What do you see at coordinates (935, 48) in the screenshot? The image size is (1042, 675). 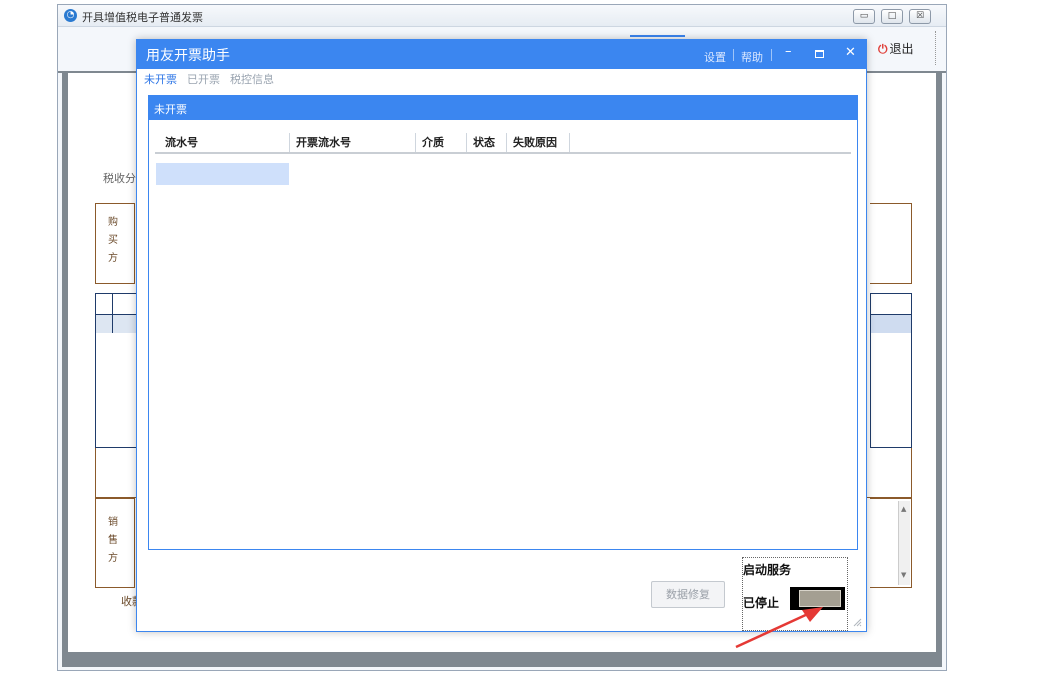 I see `toolbar-divider` at bounding box center [935, 48].